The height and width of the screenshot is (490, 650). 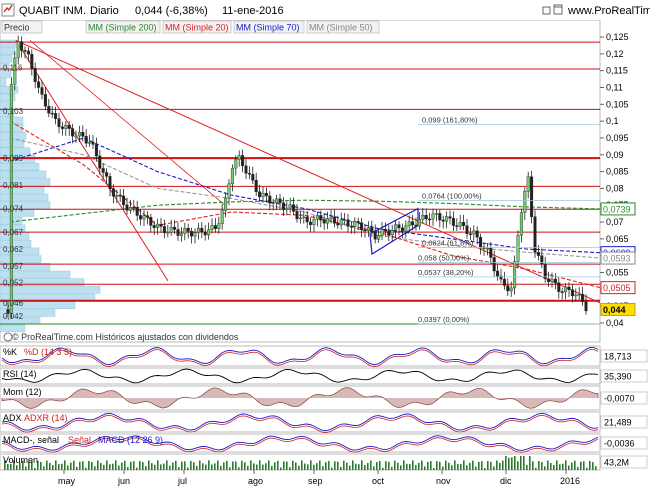 What do you see at coordinates (570, 481) in the screenshot?
I see `month-label: 2016` at bounding box center [570, 481].